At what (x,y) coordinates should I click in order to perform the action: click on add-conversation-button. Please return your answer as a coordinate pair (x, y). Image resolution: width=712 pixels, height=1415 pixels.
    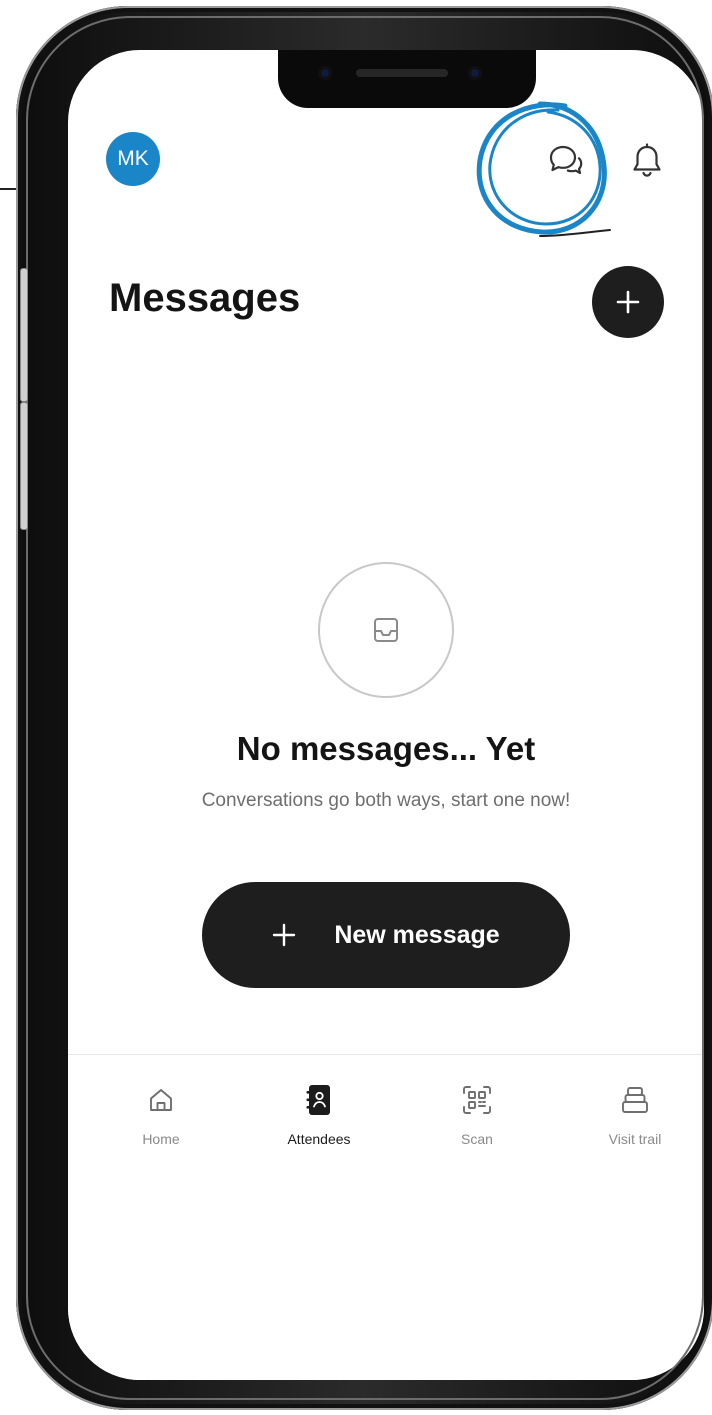
    Looking at the image, I should click on (628, 302).